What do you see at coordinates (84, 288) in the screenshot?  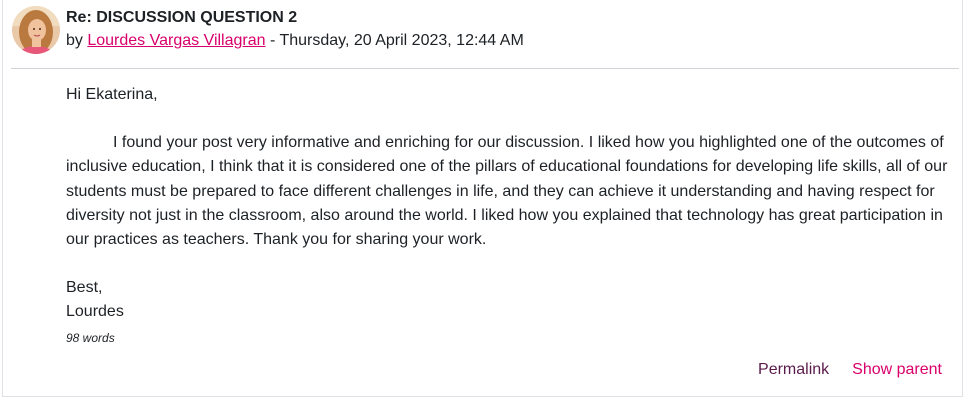 I see `post-signoff: Best,` at bounding box center [84, 288].